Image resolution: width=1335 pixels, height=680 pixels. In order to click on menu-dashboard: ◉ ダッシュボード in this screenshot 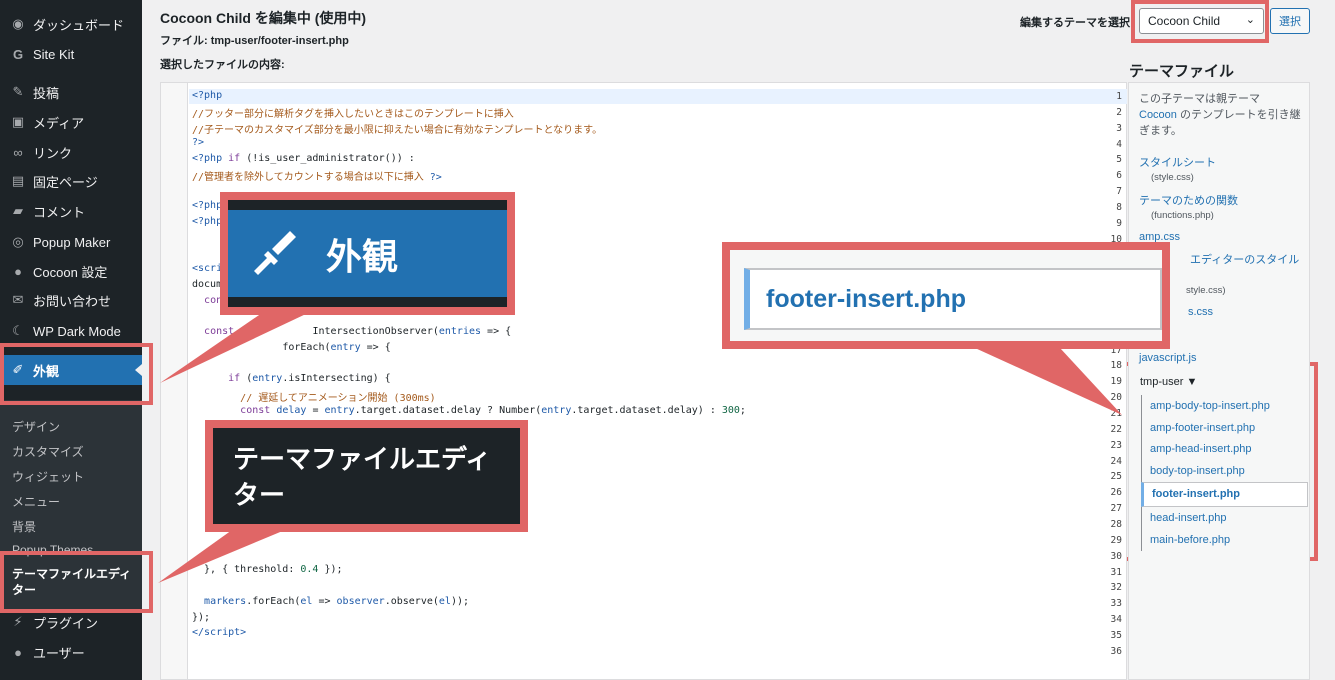, I will do `click(71, 24)`.